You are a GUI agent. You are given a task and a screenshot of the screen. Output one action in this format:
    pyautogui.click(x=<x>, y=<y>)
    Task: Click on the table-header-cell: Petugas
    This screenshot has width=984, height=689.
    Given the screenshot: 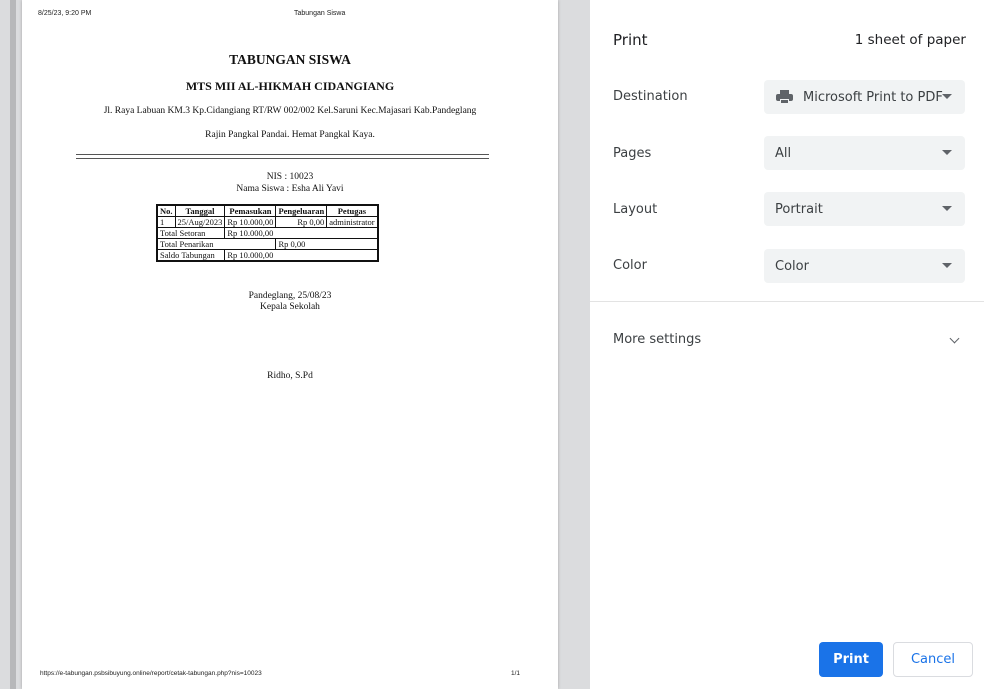 What is the action you would take?
    pyautogui.click(x=352, y=211)
    